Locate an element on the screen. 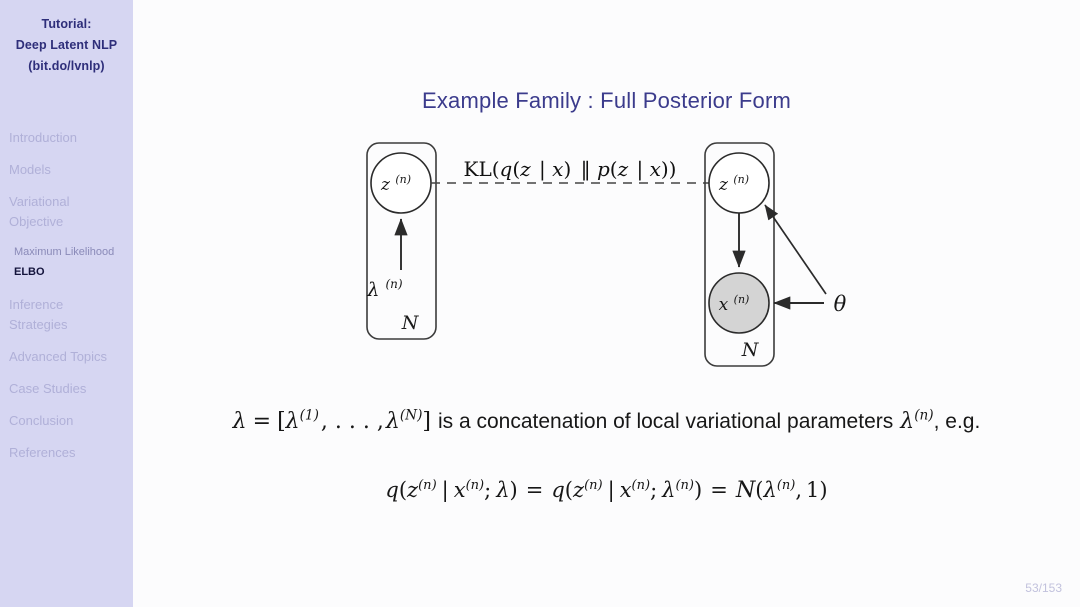 The height and width of the screenshot is (607, 1080). eq-one: 1 is located at coordinates (813, 490).